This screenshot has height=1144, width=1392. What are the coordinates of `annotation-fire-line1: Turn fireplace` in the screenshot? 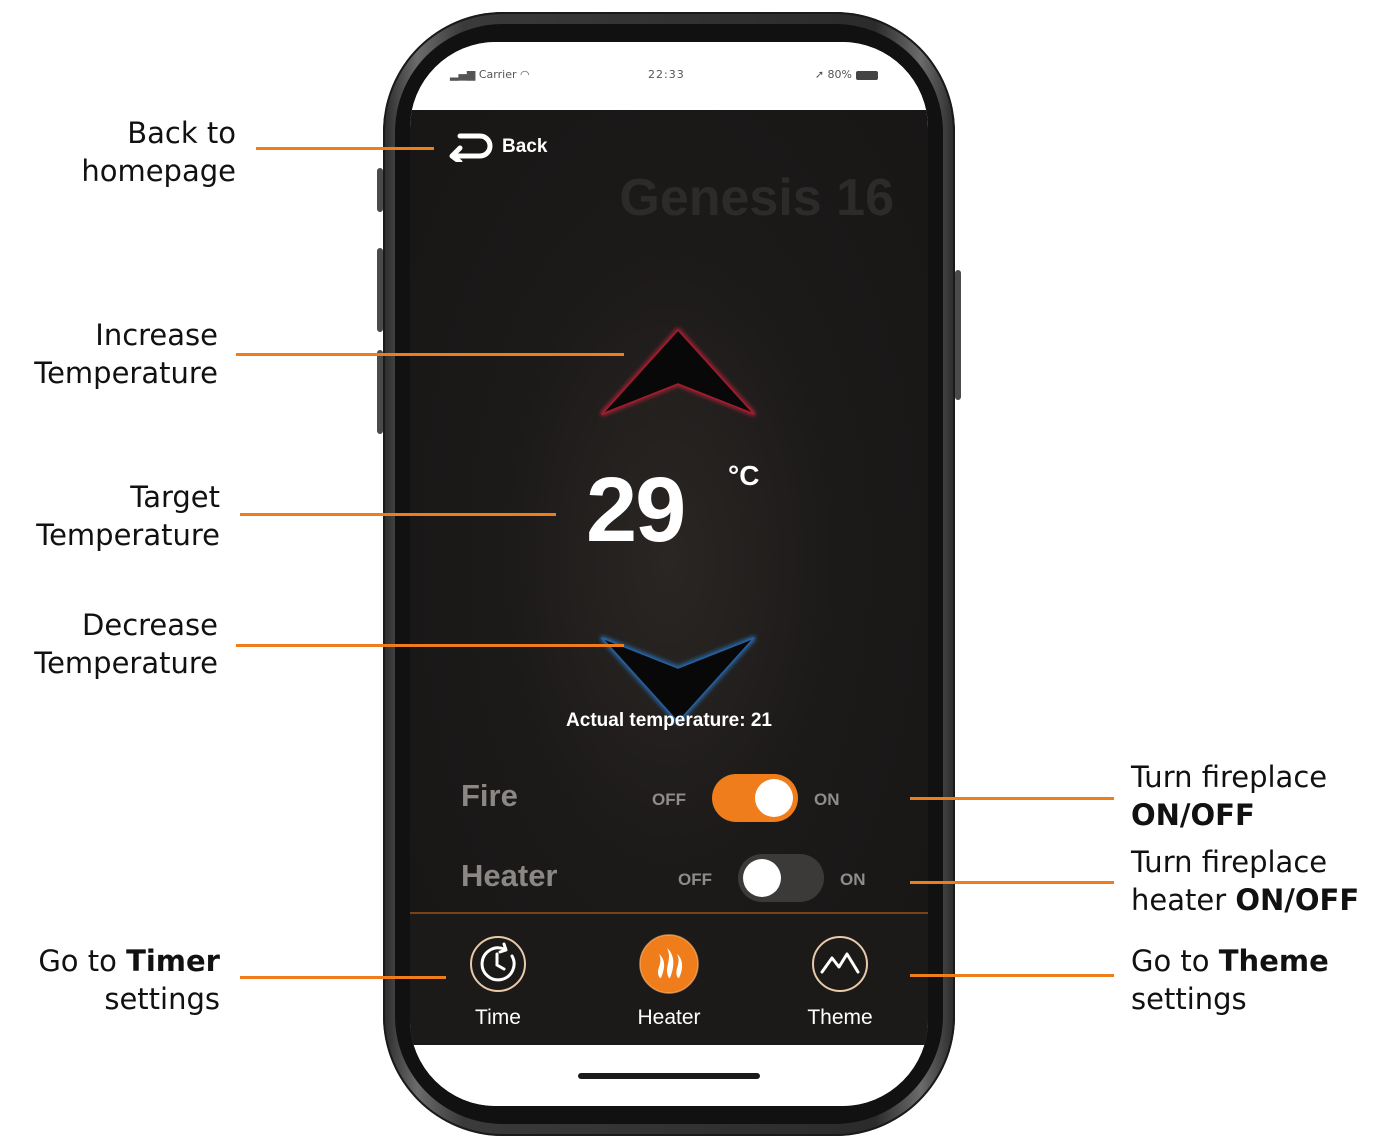 It's located at (1229, 777).